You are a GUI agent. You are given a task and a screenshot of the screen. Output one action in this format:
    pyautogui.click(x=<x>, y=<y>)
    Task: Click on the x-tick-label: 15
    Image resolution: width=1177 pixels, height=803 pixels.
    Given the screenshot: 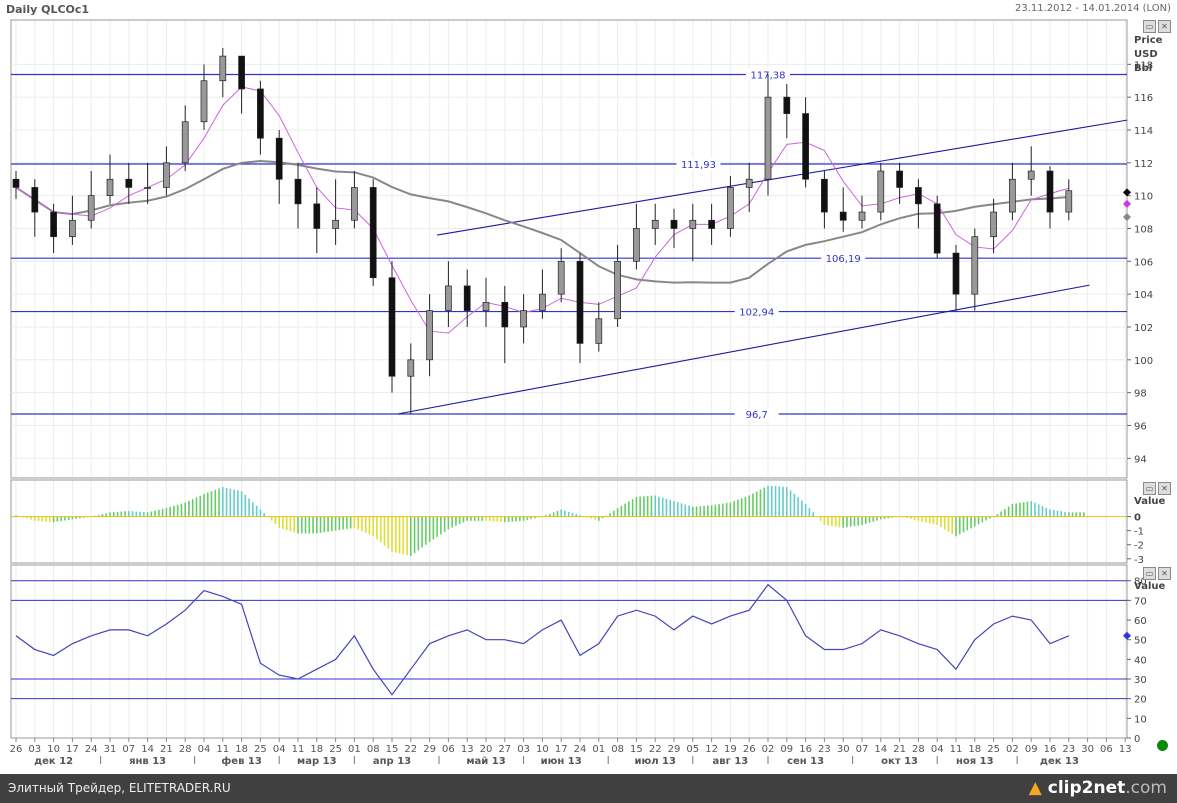 What is the action you would take?
    pyautogui.click(x=392, y=749)
    